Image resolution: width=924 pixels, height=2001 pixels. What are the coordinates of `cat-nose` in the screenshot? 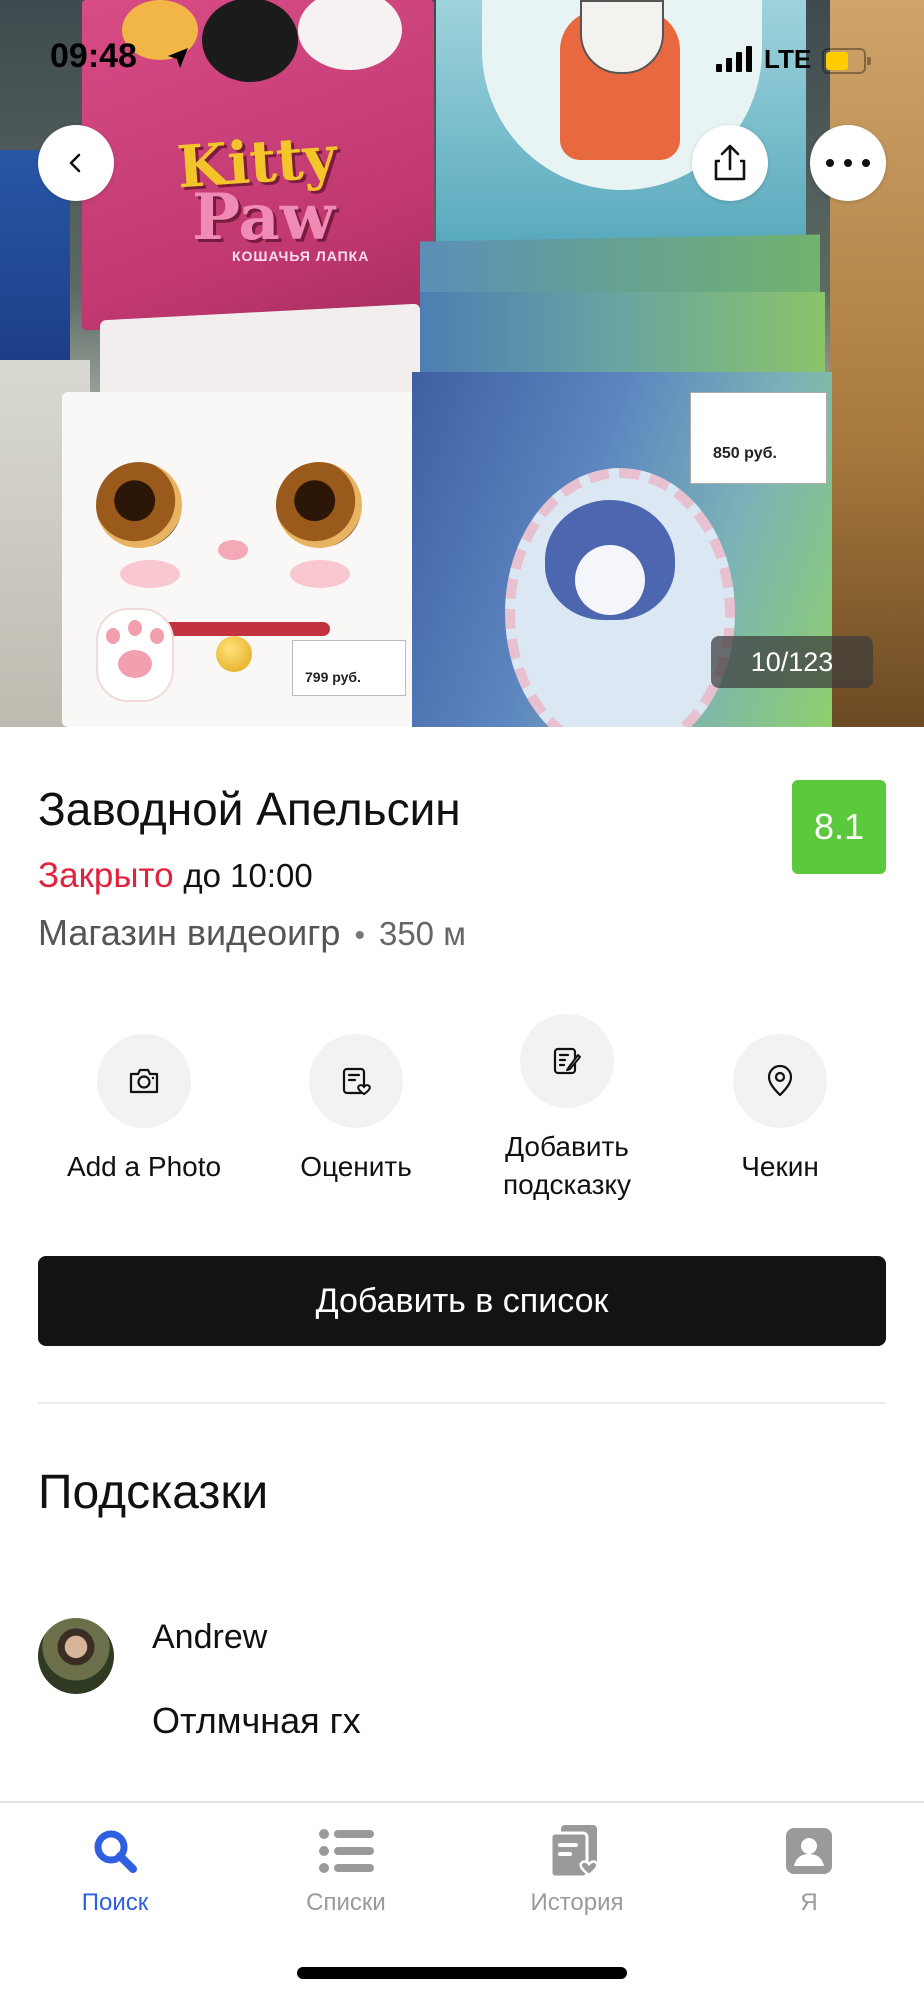 It's located at (233, 550).